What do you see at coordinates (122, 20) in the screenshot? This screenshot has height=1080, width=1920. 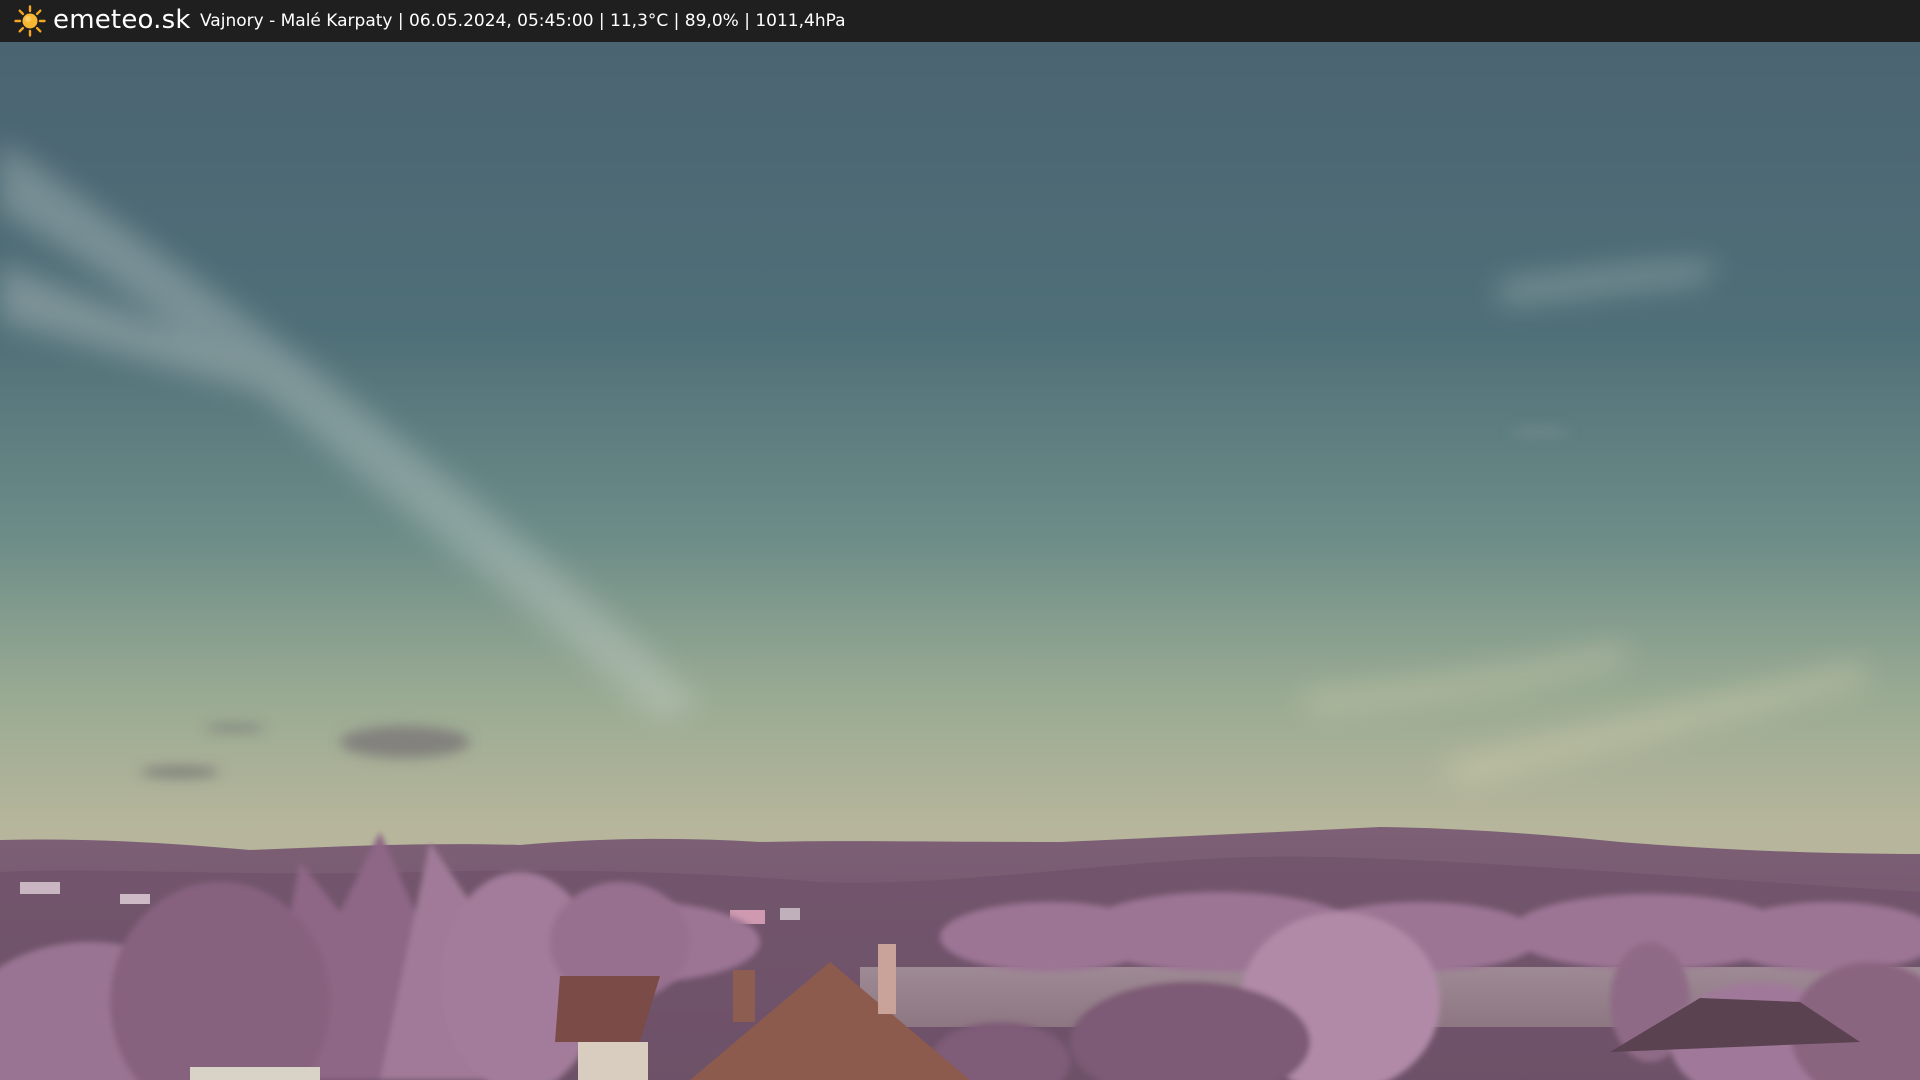 I see `brand-name: emeteo.sk` at bounding box center [122, 20].